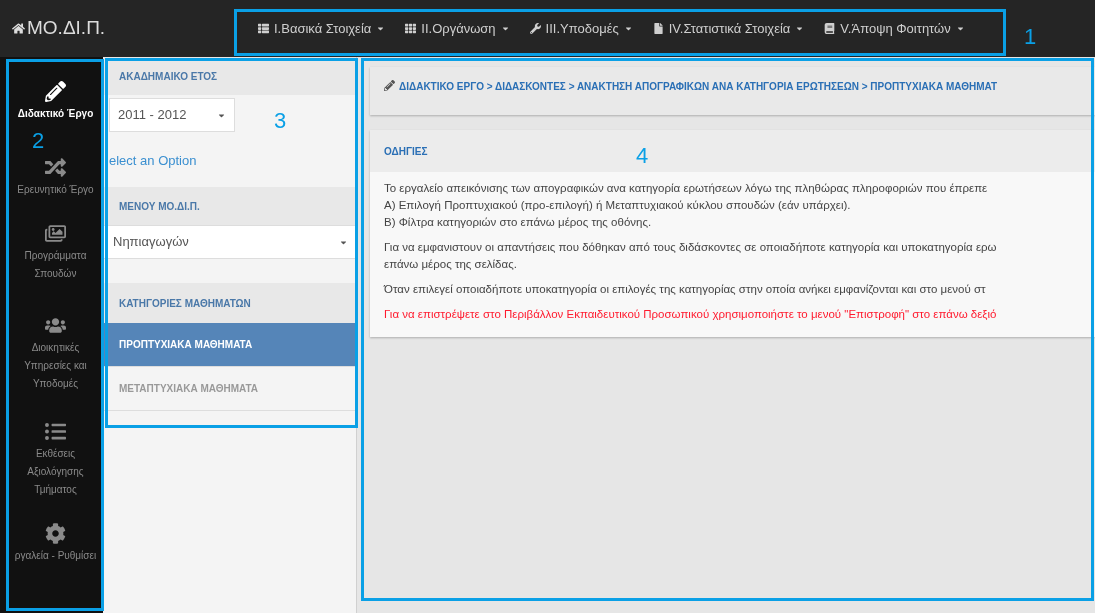 The image size is (1095, 613). I want to click on settings-icon, so click(55, 533).